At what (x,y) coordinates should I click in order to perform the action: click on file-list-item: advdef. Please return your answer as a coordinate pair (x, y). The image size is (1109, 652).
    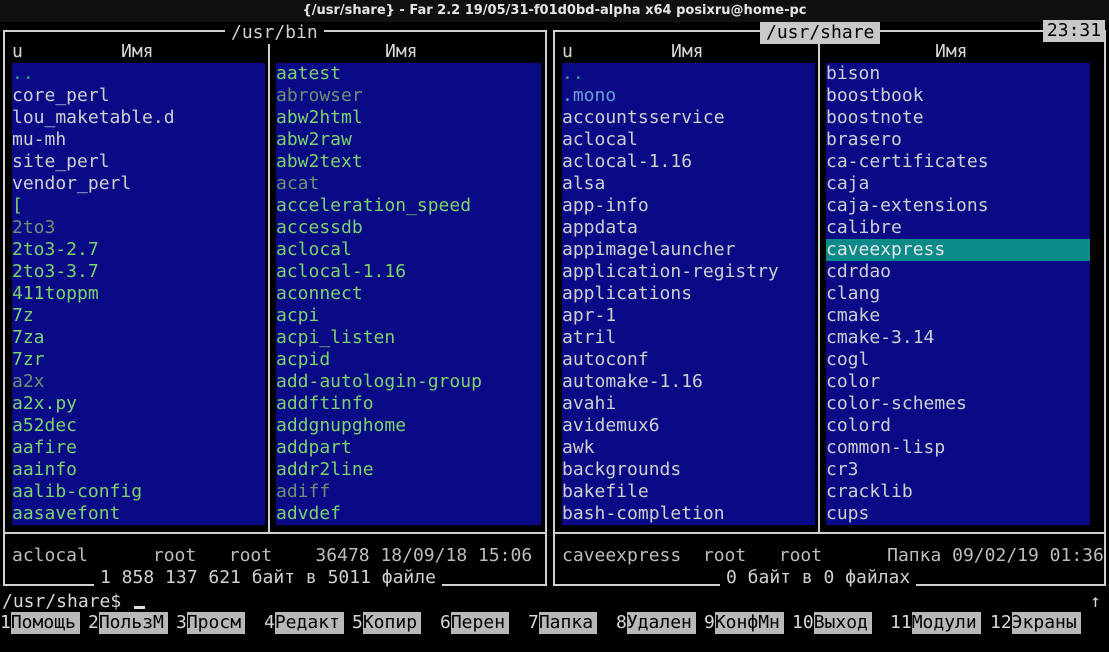
    Looking at the image, I should click on (408, 514).